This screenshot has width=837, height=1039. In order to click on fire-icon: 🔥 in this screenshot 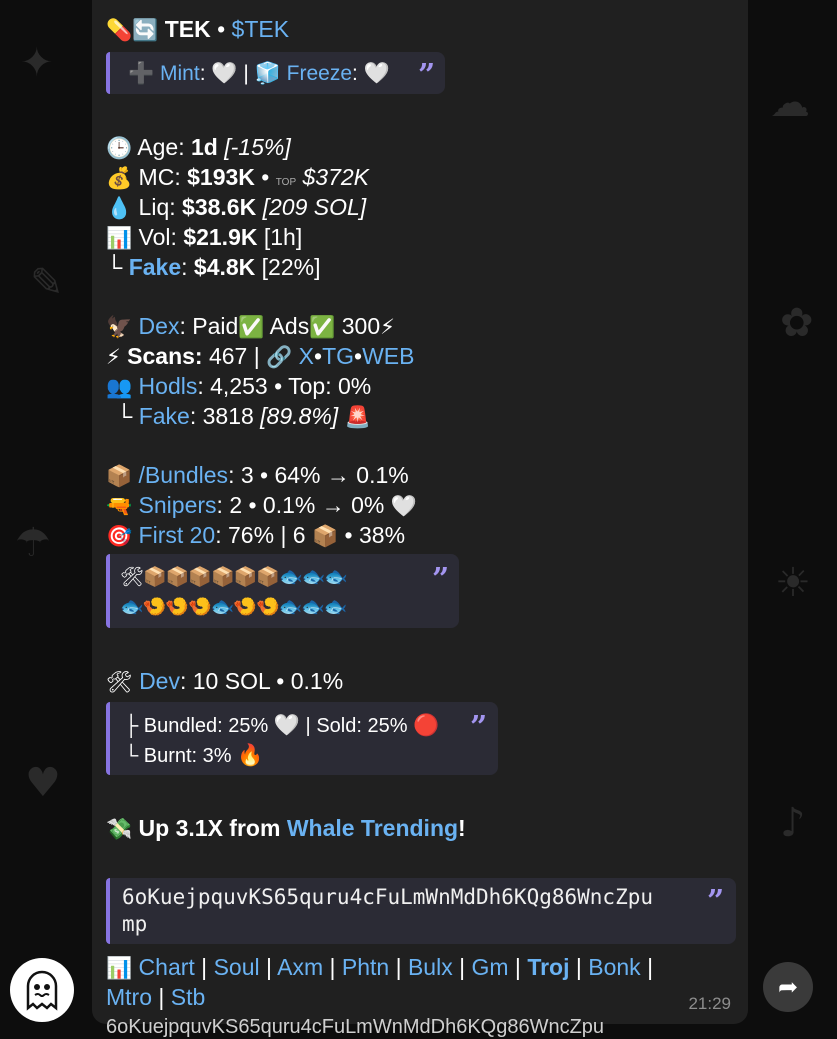, I will do `click(250, 755)`.